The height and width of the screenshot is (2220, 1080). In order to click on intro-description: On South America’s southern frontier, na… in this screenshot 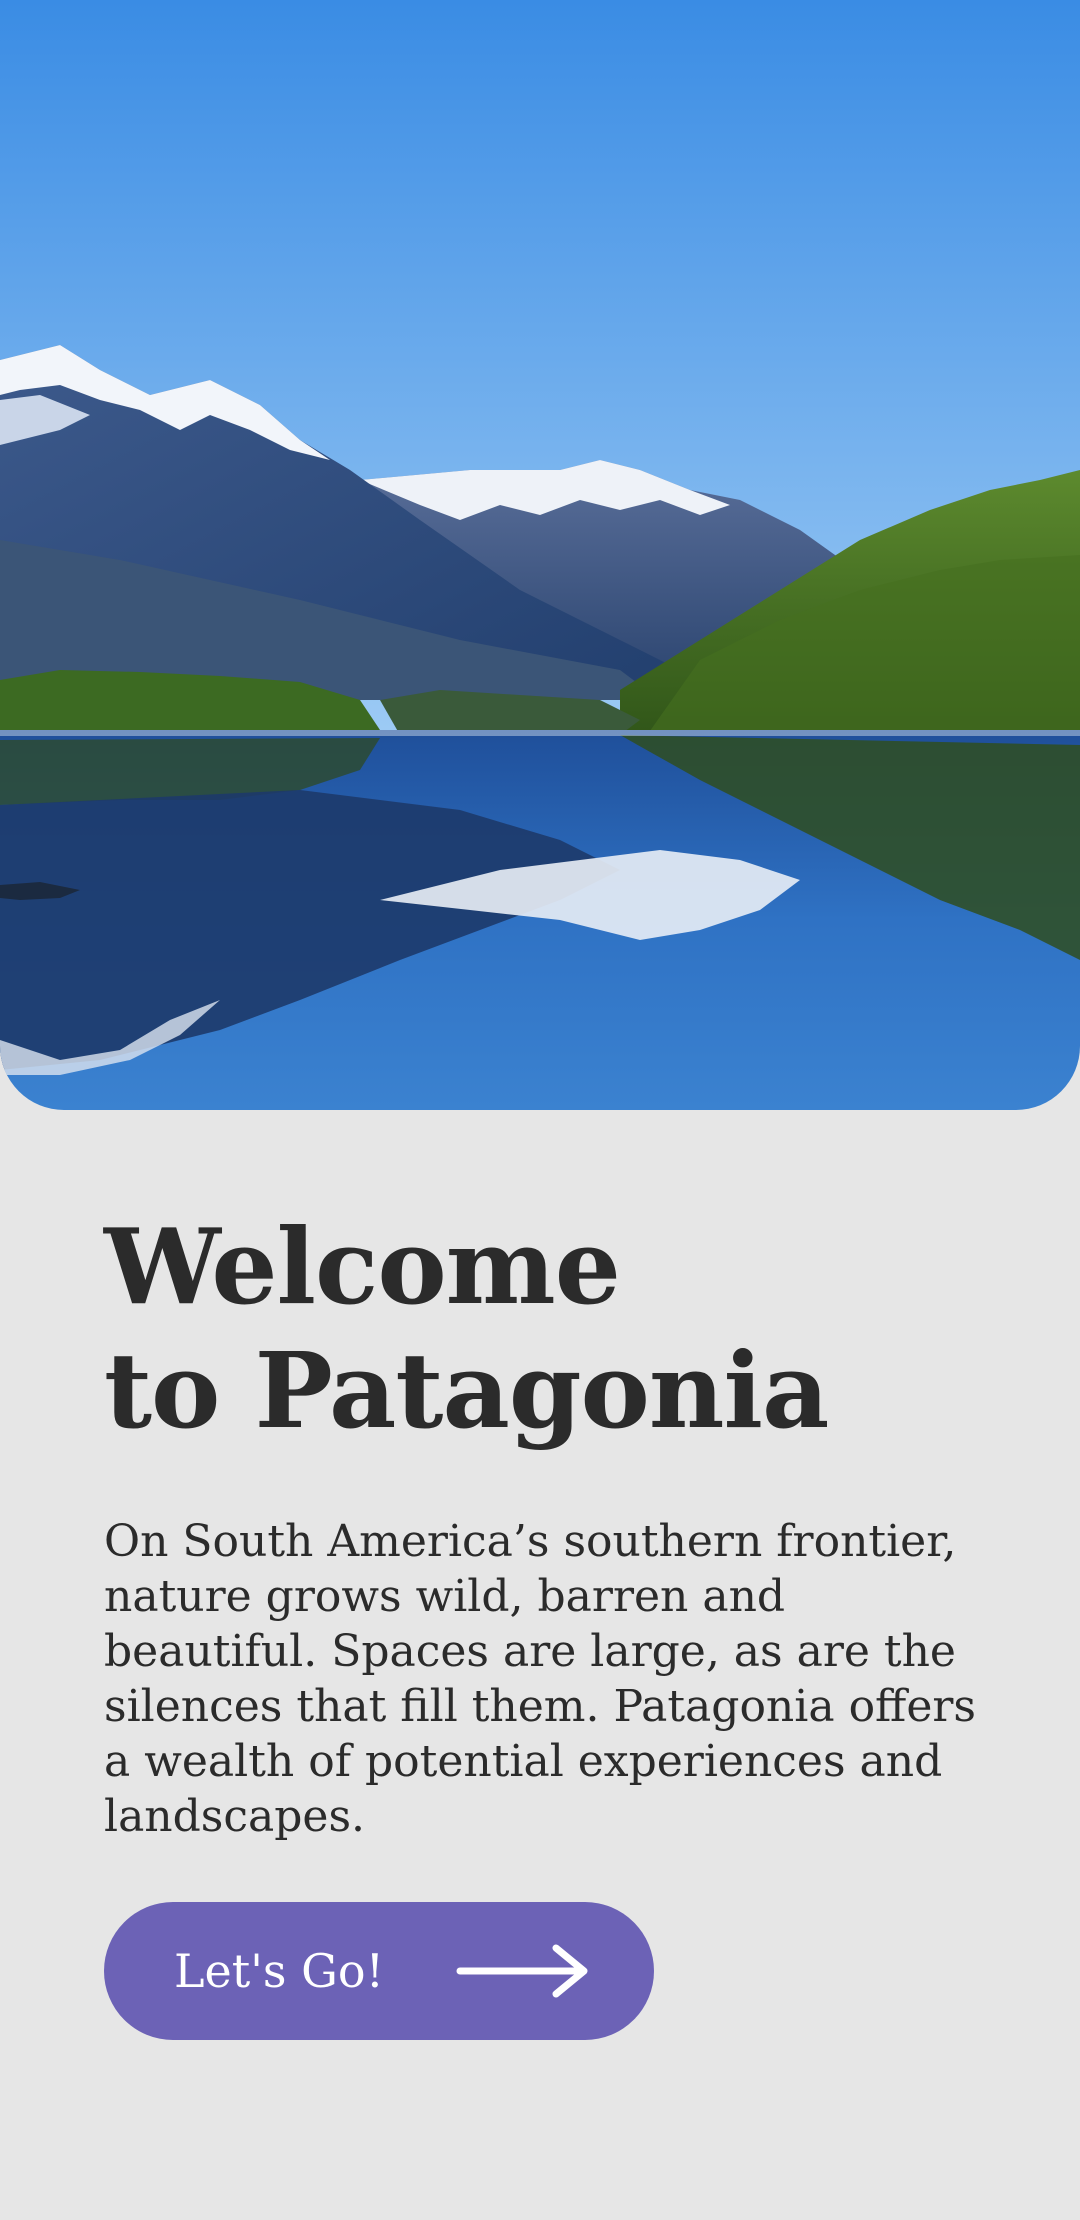, I will do `click(540, 1679)`.